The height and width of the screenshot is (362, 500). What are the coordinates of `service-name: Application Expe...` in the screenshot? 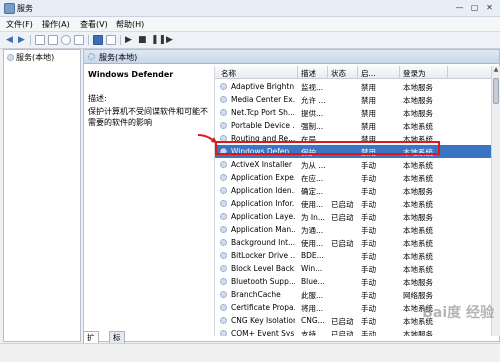 It's located at (263, 177).